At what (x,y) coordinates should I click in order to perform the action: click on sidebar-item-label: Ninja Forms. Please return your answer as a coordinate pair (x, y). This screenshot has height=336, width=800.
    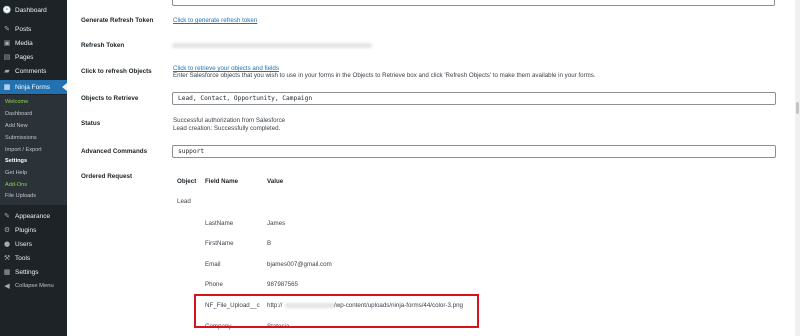
    Looking at the image, I should click on (33, 87).